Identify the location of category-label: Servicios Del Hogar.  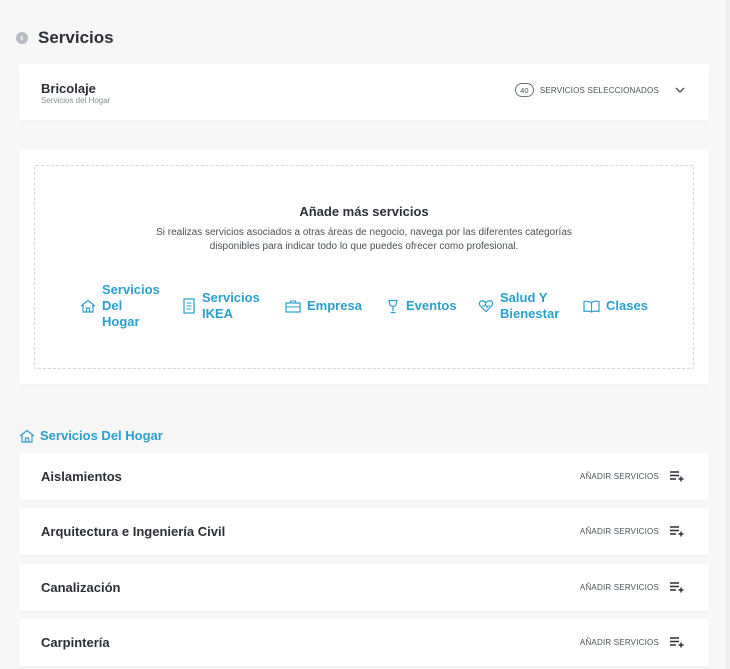
(131, 305).